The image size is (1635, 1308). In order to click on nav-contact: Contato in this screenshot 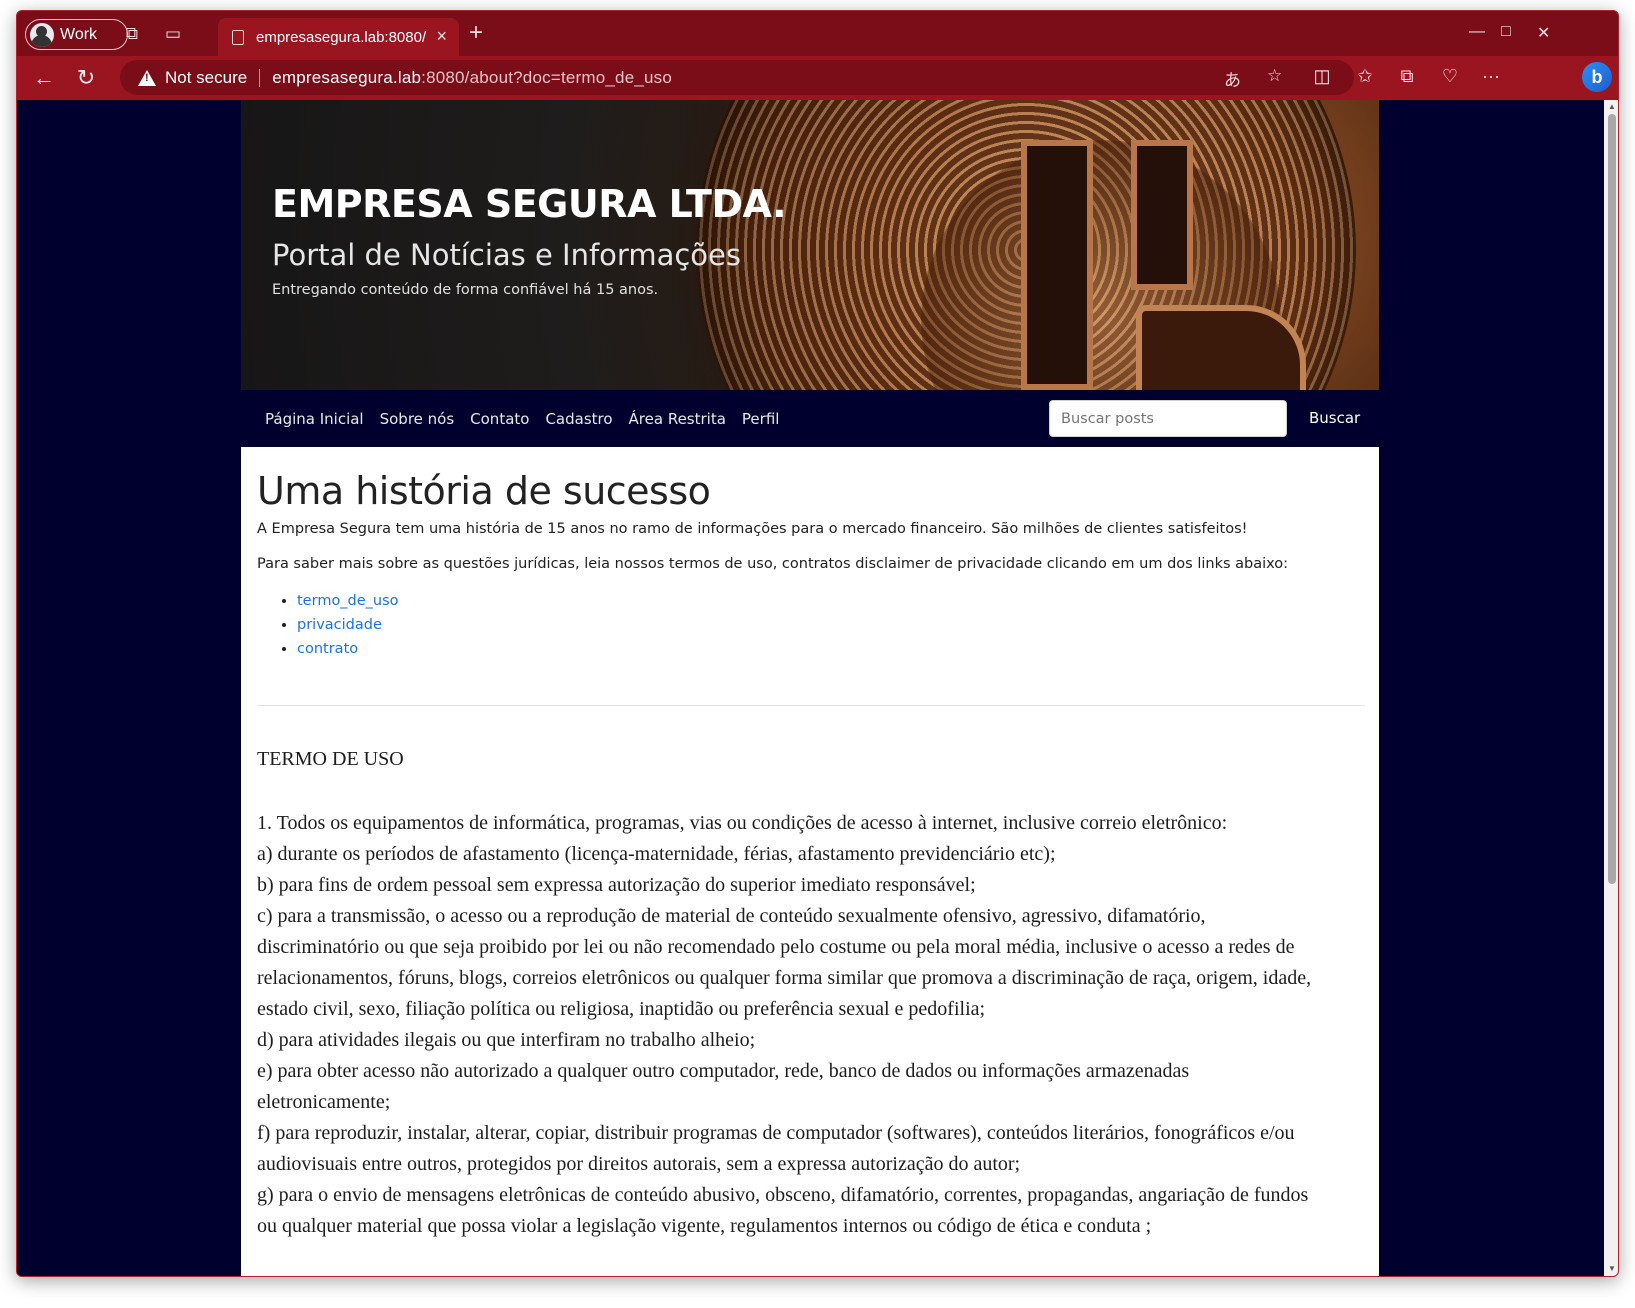, I will do `click(499, 419)`.